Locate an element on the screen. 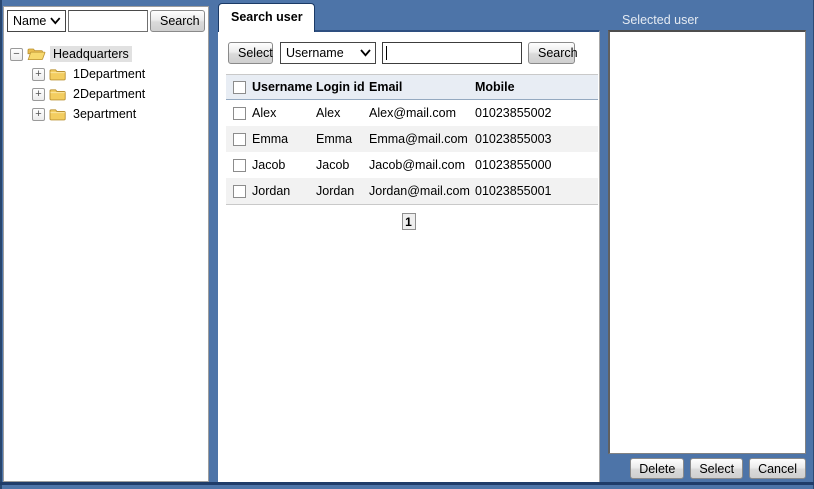 This screenshot has height=489, width=814. cell-login-id: Jordan is located at coordinates (335, 191).